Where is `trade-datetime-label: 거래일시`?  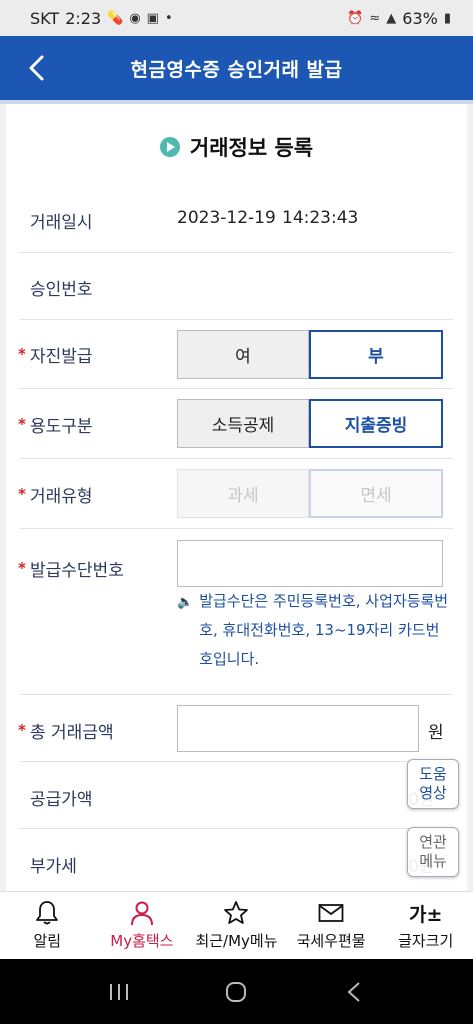
trade-datetime-label: 거래일시 is located at coordinates (61, 223).